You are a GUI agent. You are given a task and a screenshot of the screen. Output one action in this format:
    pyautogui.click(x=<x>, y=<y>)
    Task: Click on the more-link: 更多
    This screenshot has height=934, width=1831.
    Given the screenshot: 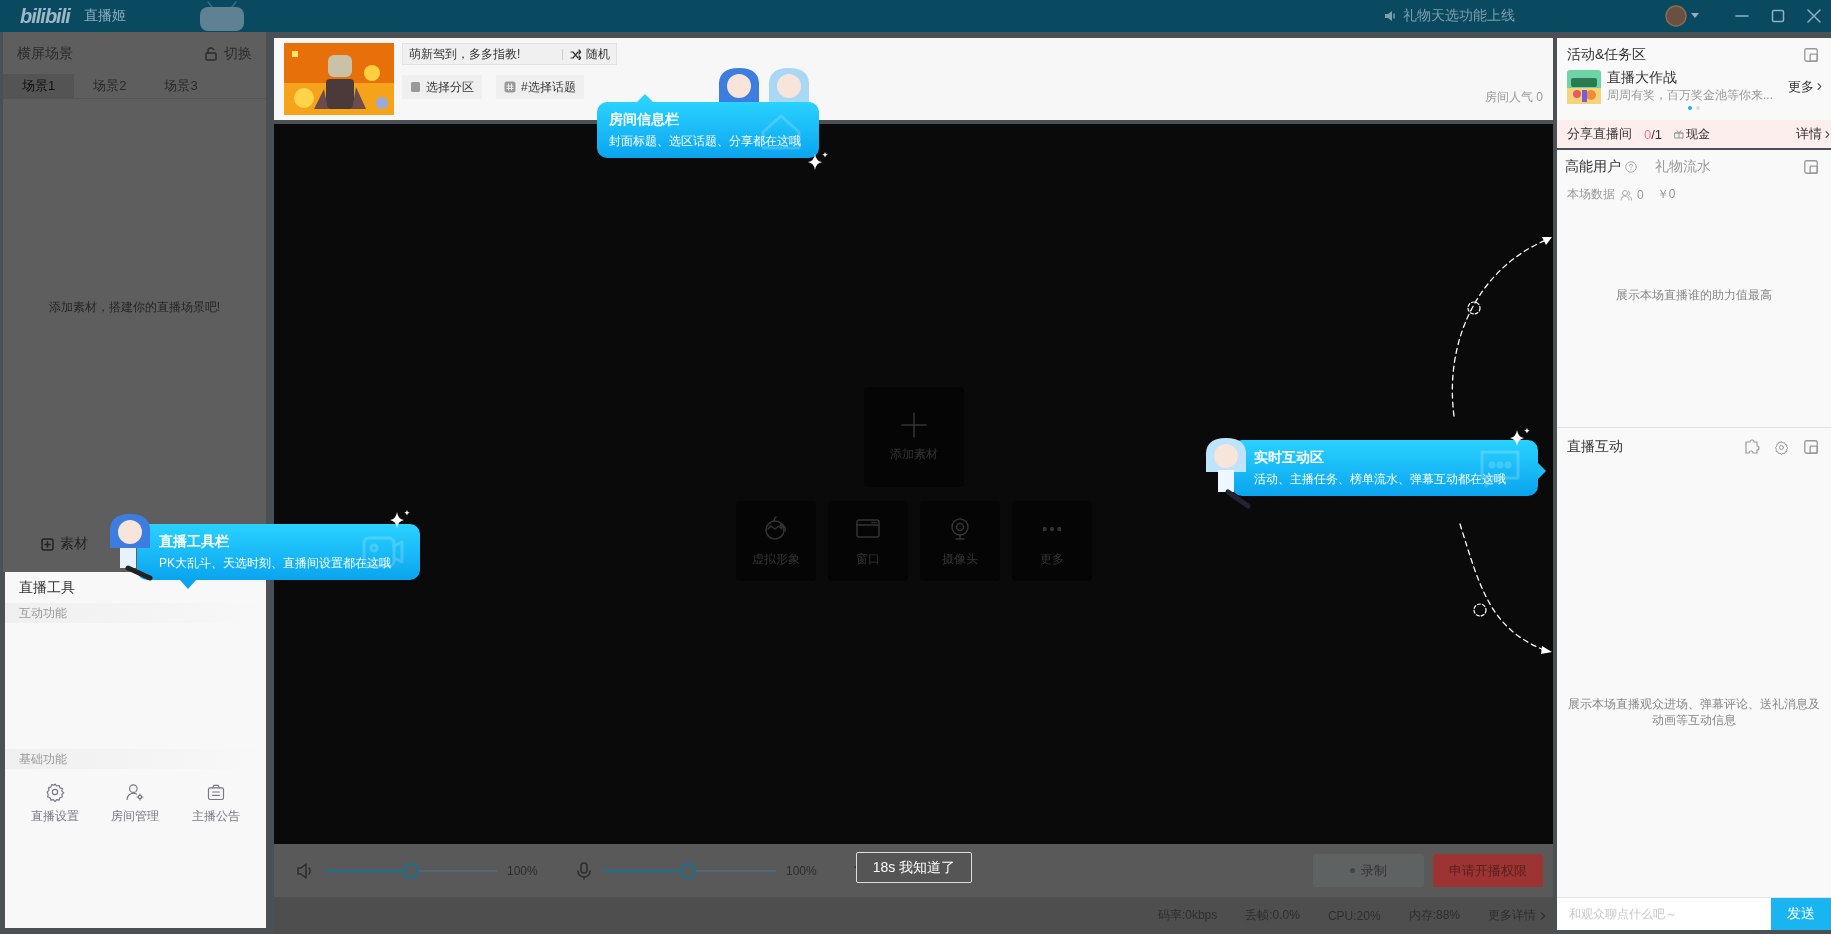 What is the action you would take?
    pyautogui.click(x=1805, y=86)
    